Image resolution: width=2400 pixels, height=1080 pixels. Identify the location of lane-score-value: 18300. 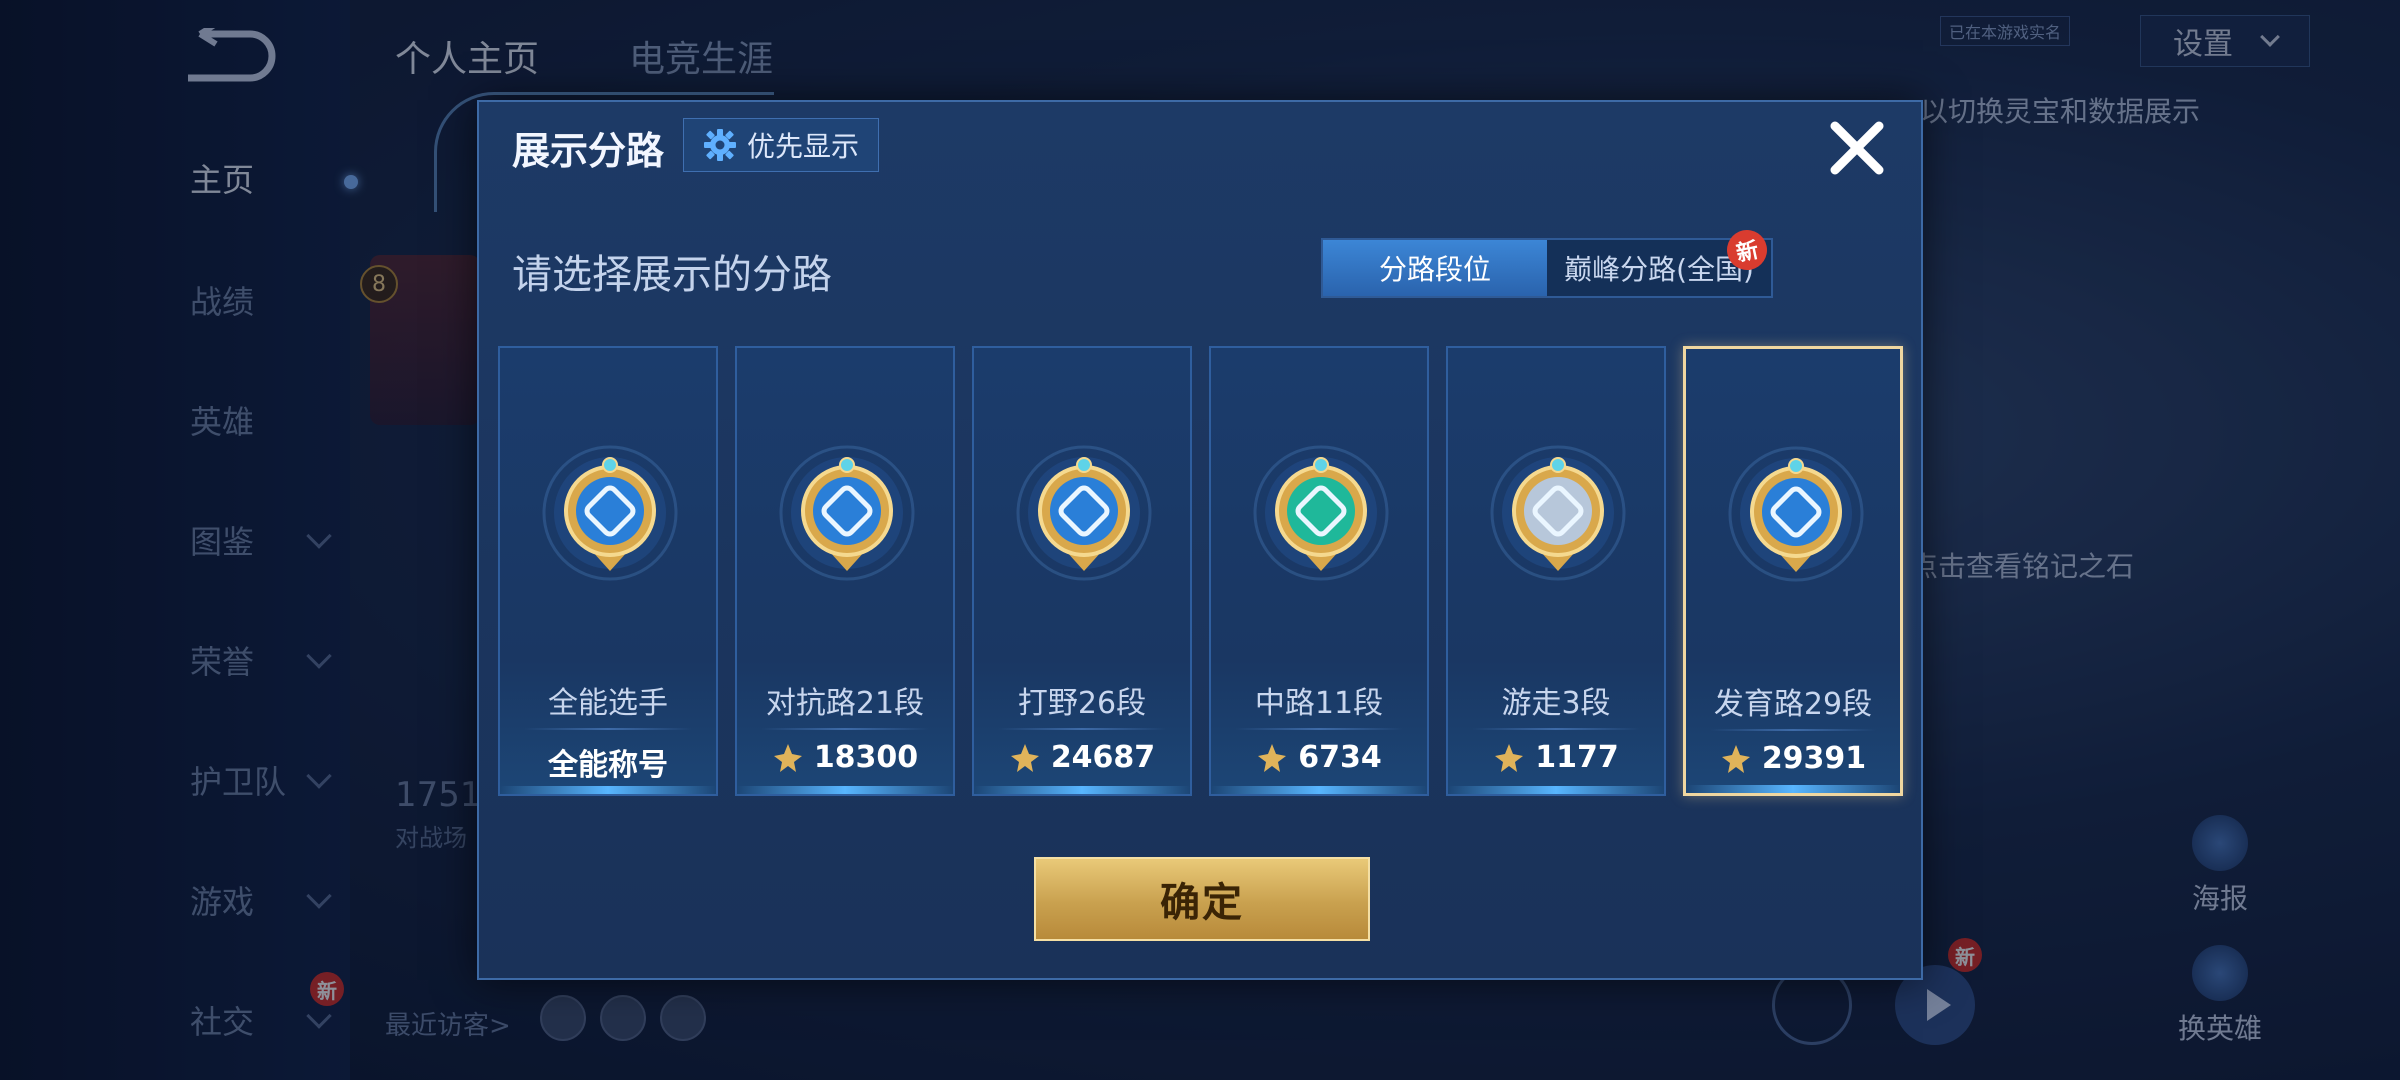
(866, 757).